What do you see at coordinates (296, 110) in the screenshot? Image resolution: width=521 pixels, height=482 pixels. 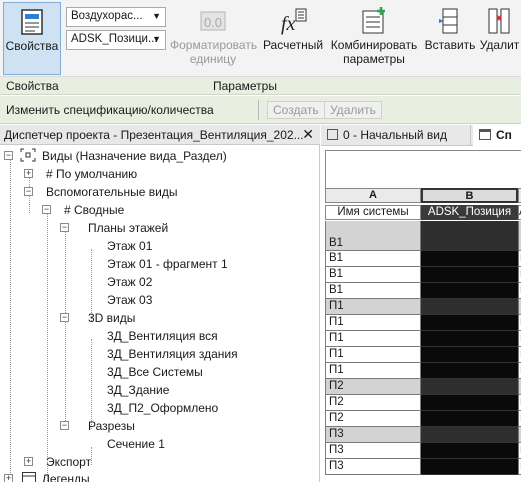 I see `create-button: Создать` at bounding box center [296, 110].